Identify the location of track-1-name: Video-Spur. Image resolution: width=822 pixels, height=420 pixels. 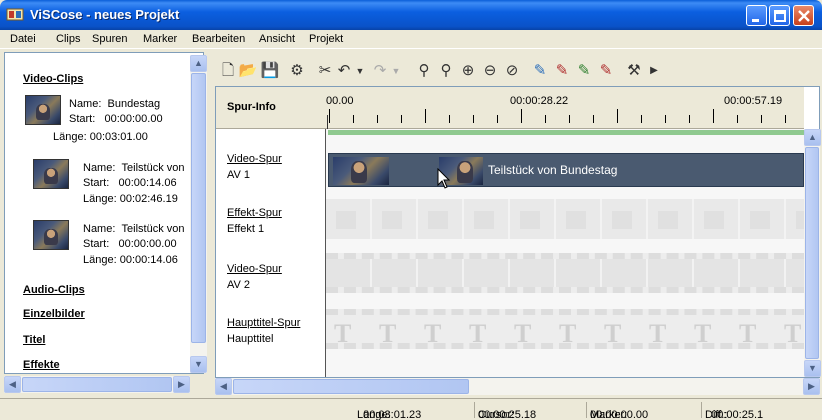
(254, 159).